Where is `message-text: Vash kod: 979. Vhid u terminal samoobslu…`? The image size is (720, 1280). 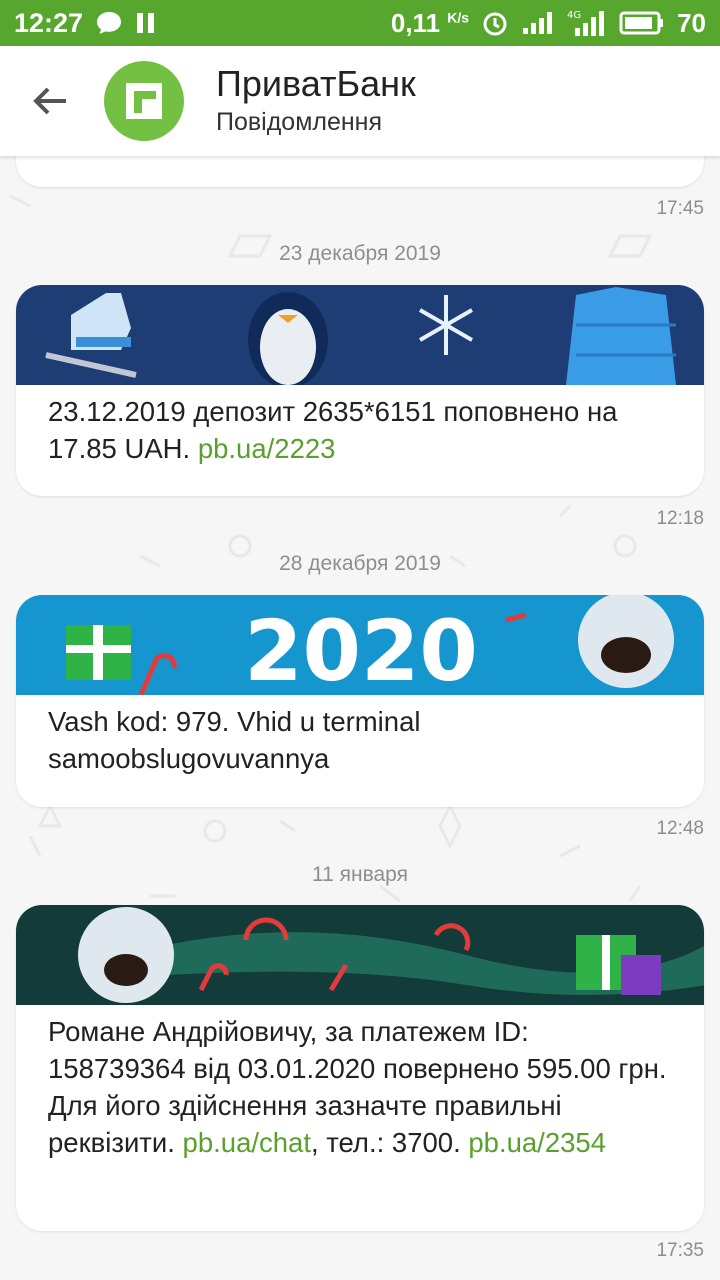 message-text: Vash kod: 979. Vhid u terminal samoobslu… is located at coordinates (234, 740).